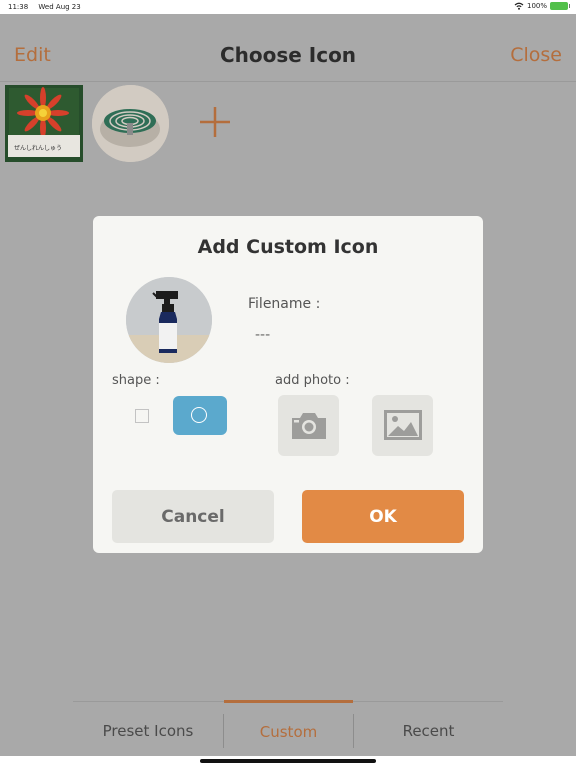 This screenshot has width=576, height=768. I want to click on status-bar-right: 100%, so click(542, 6).